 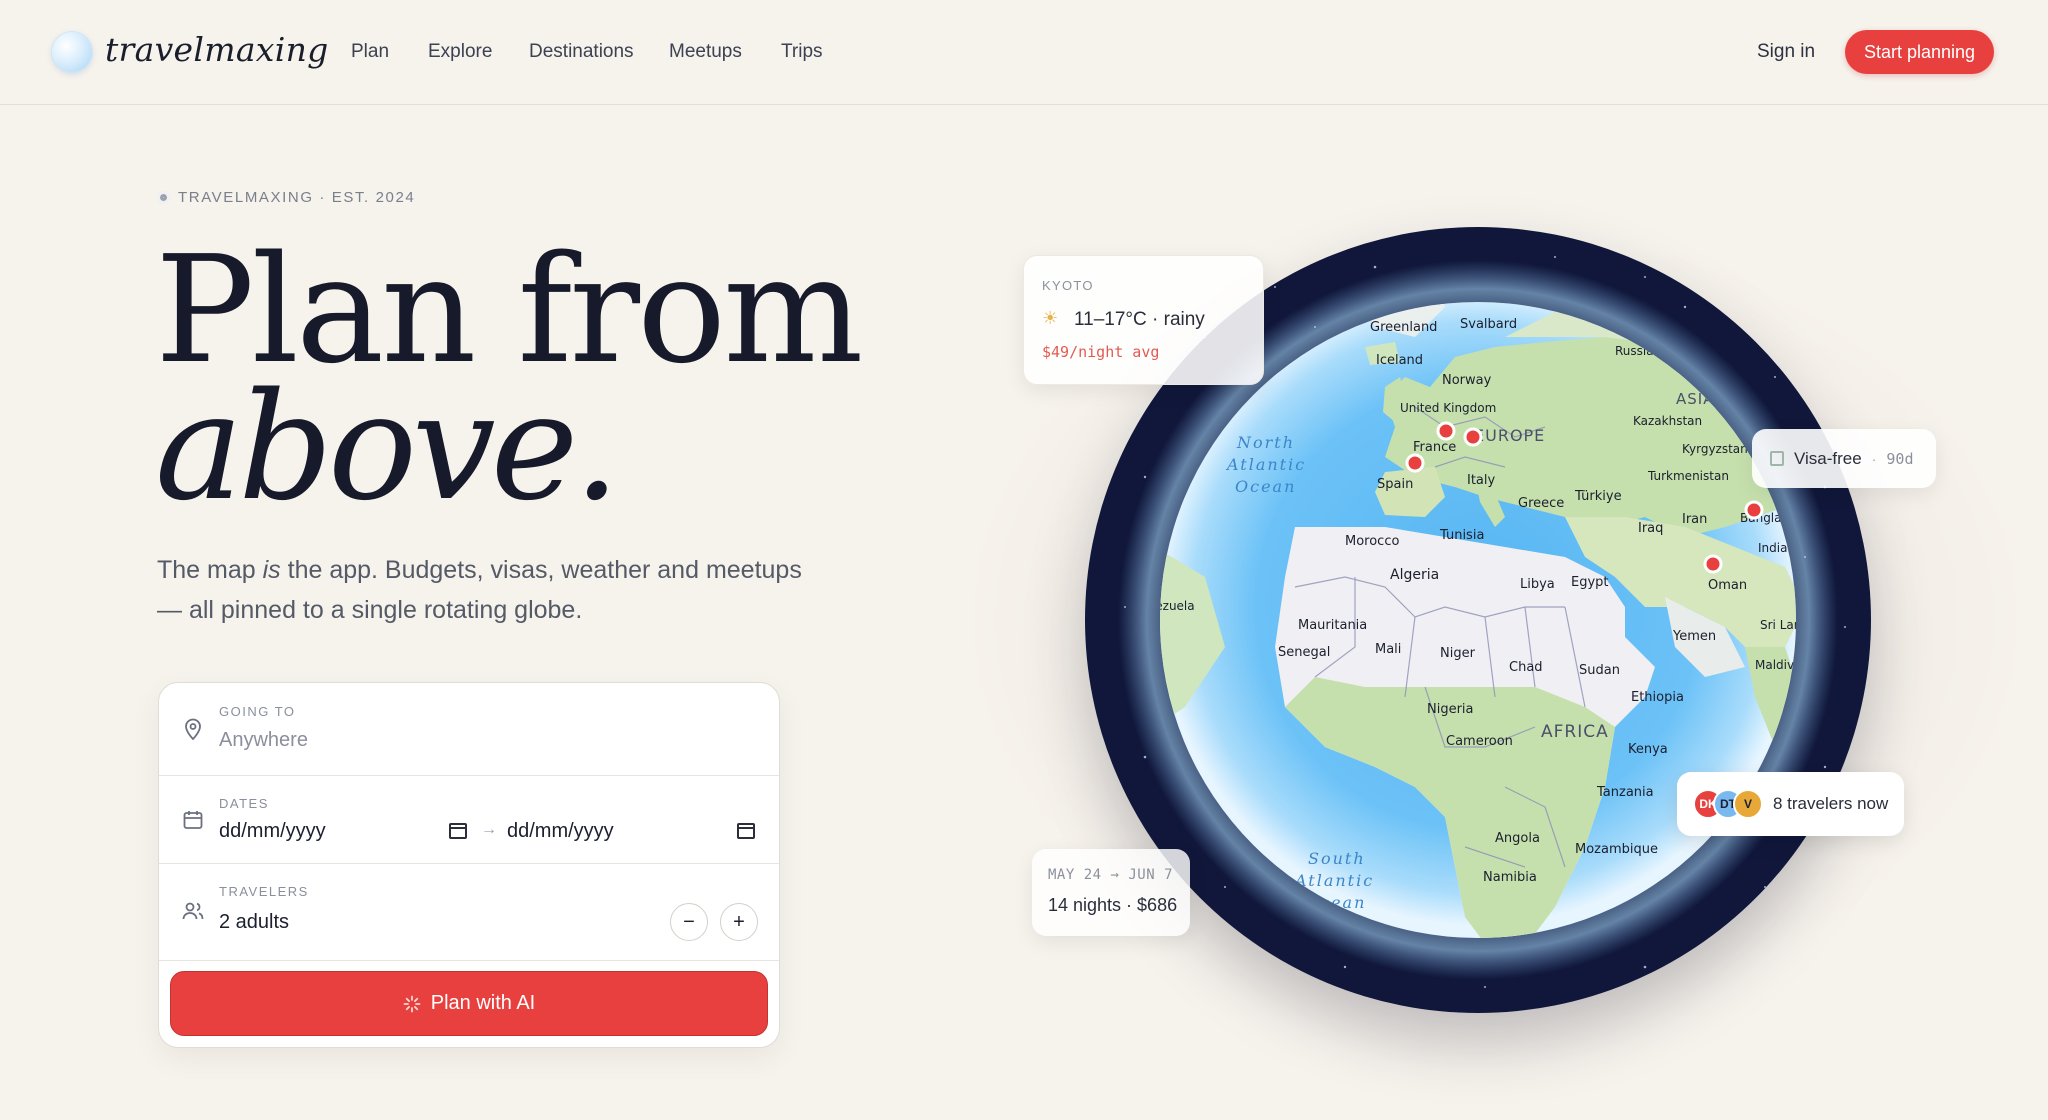 What do you see at coordinates (210, 570) in the screenshot?
I see `lede-pre: The map` at bounding box center [210, 570].